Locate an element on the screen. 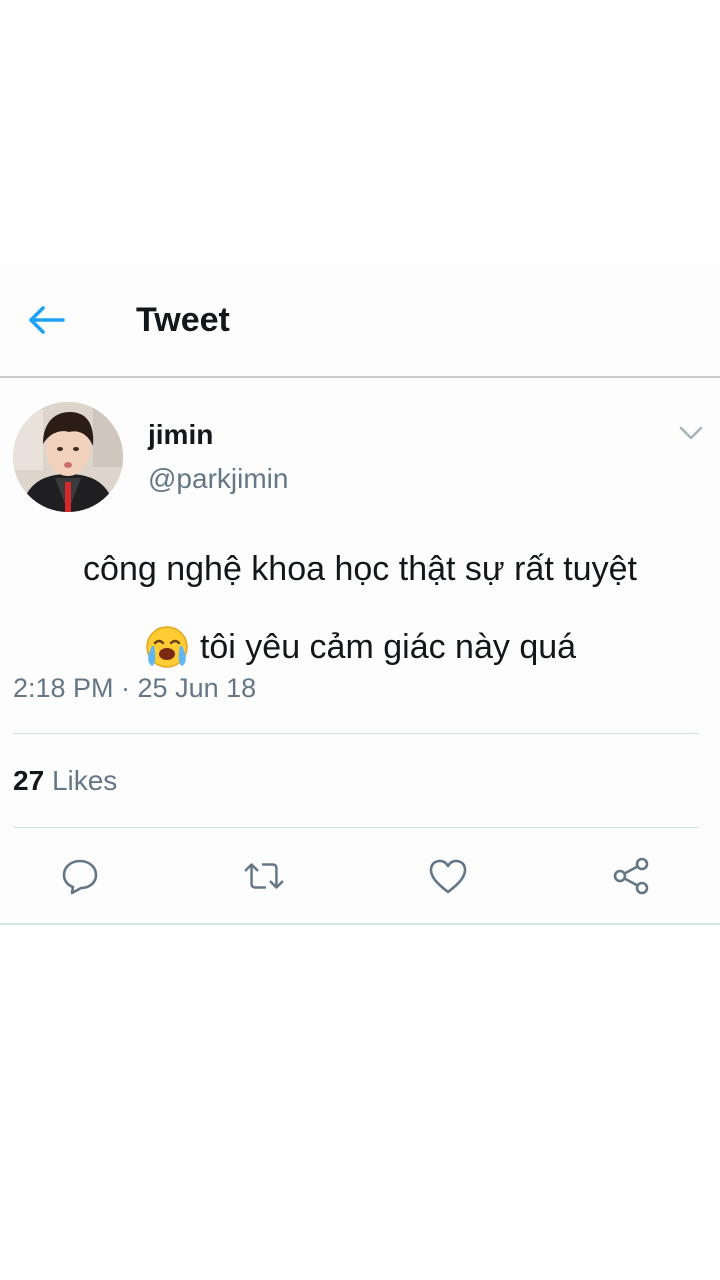 The width and height of the screenshot is (720, 1280). heart-icon is located at coordinates (448, 876).